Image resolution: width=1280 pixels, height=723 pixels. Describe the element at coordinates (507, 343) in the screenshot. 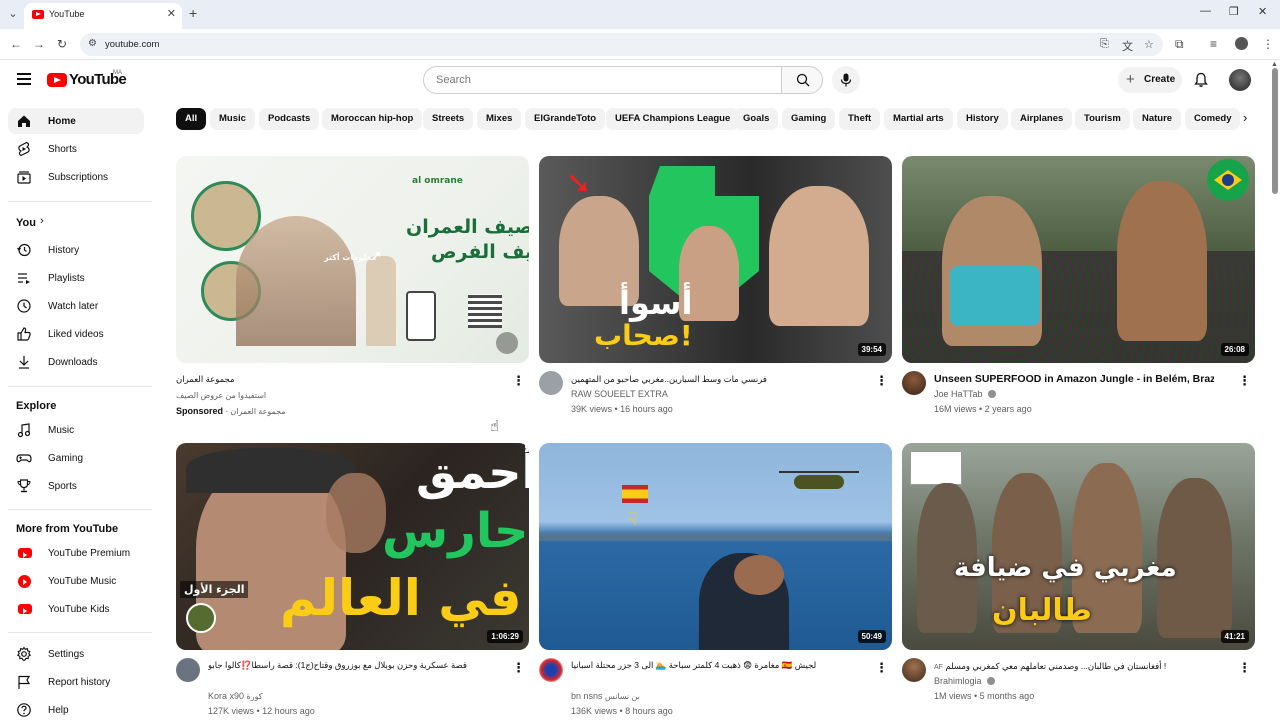

I see `open-link-icon` at that location.